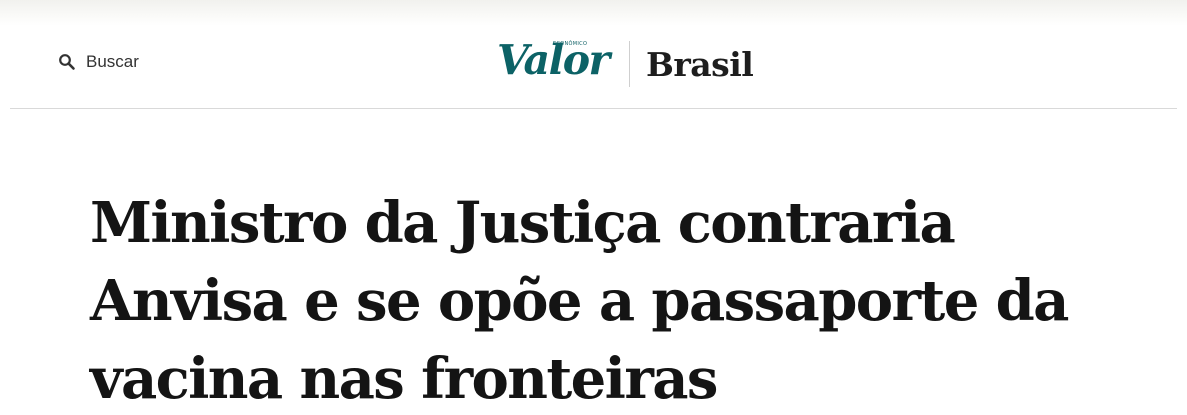  Describe the element at coordinates (629, 64) in the screenshot. I see `brand-divider` at that location.